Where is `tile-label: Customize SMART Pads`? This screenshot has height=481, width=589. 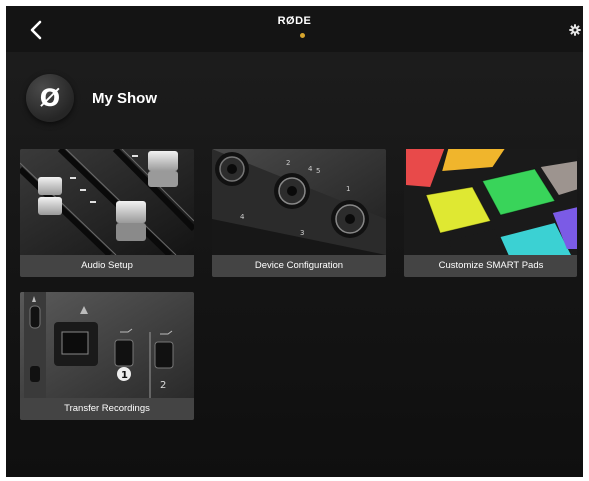
tile-label: Customize SMART Pads is located at coordinates (490, 266).